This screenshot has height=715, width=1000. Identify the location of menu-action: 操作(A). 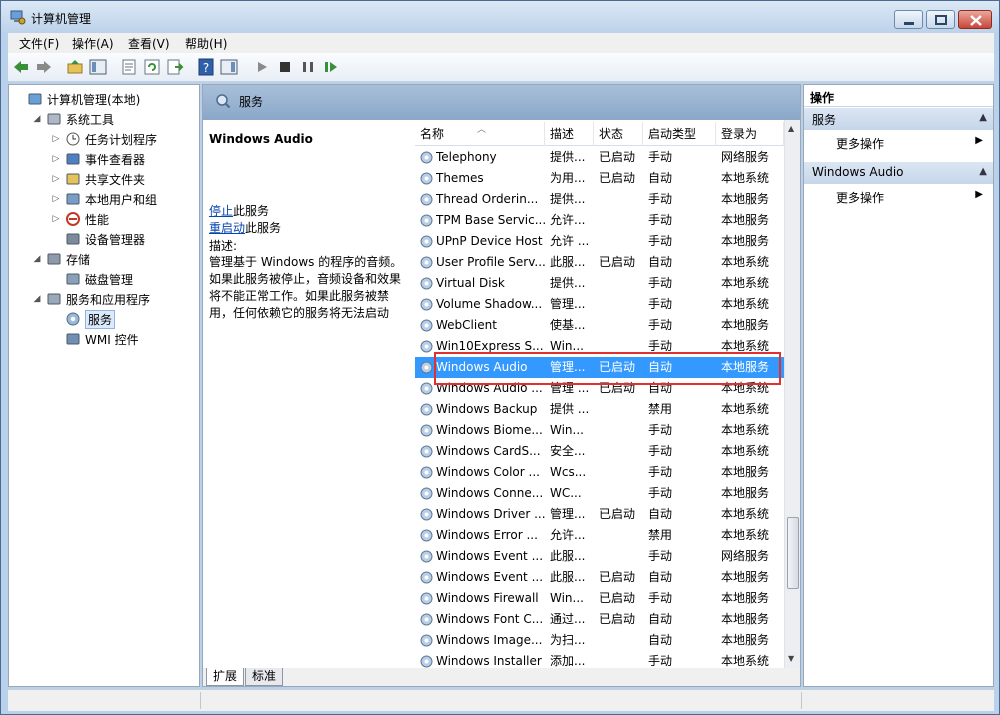
(93, 43).